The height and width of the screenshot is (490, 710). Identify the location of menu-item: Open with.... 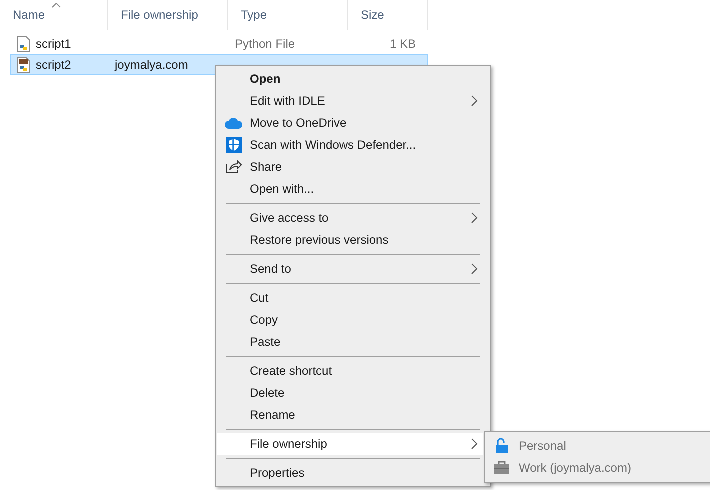
(350, 189).